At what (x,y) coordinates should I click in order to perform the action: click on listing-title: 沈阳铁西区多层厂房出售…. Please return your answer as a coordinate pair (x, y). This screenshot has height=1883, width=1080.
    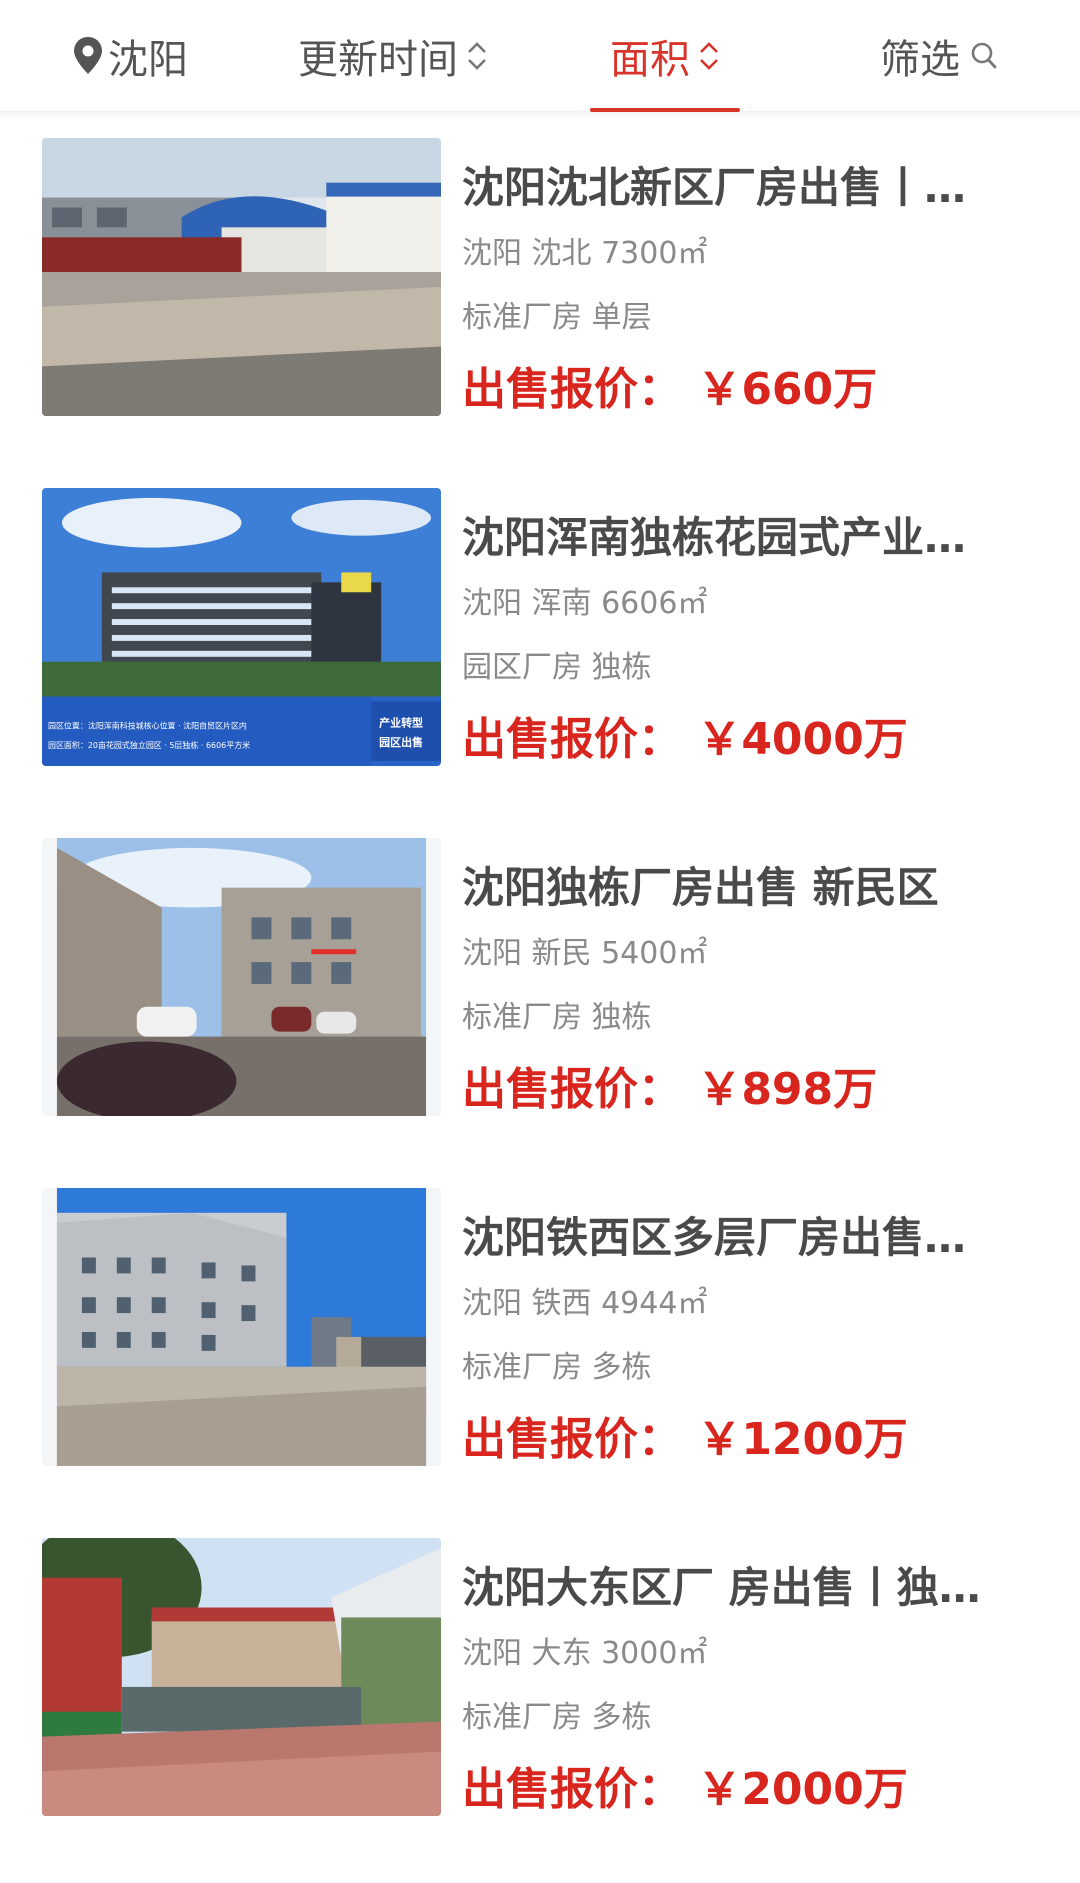
    Looking at the image, I should click on (714, 1237).